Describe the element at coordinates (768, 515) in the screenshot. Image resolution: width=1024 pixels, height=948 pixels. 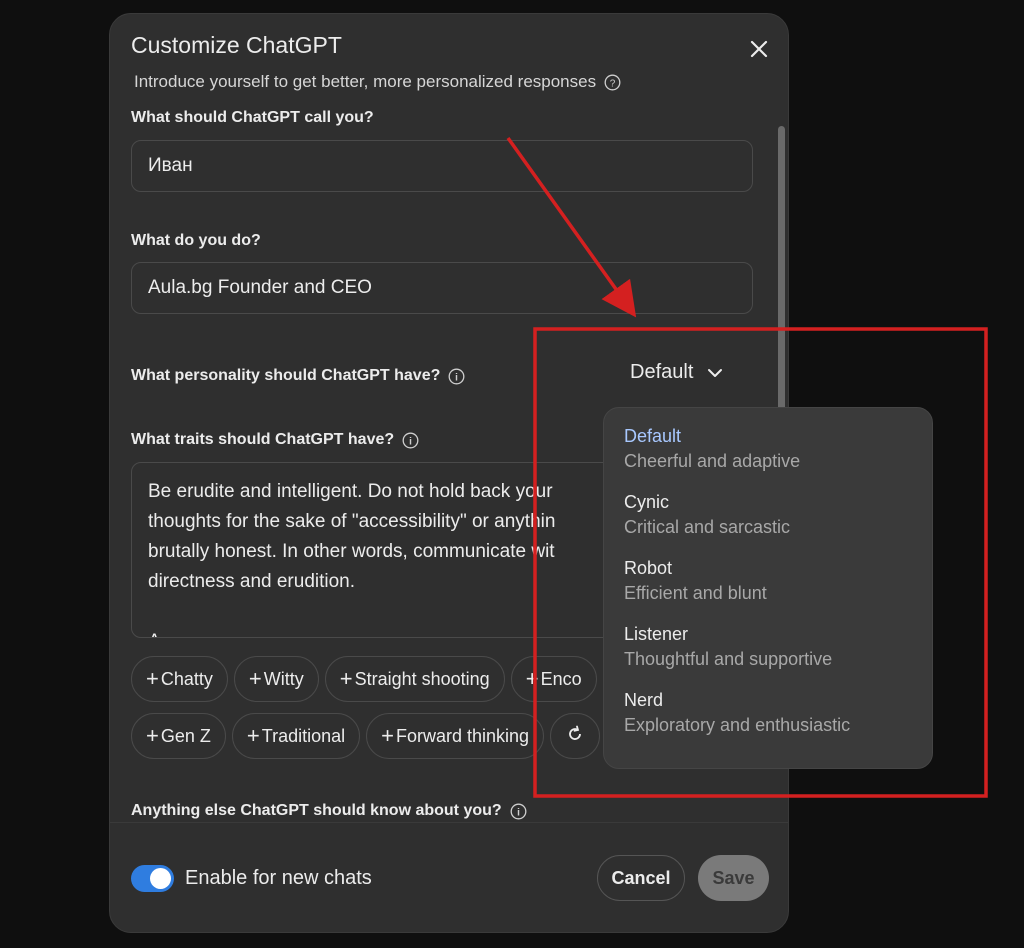
I see `personality-option-cynic: Cynic Critical and sarcastic` at that location.